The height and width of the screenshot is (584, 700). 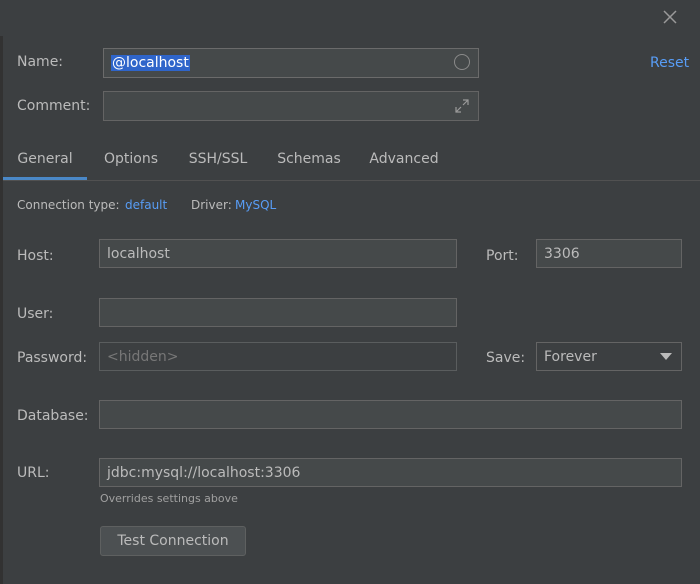 I want to click on host-input: localhost, so click(x=278, y=253).